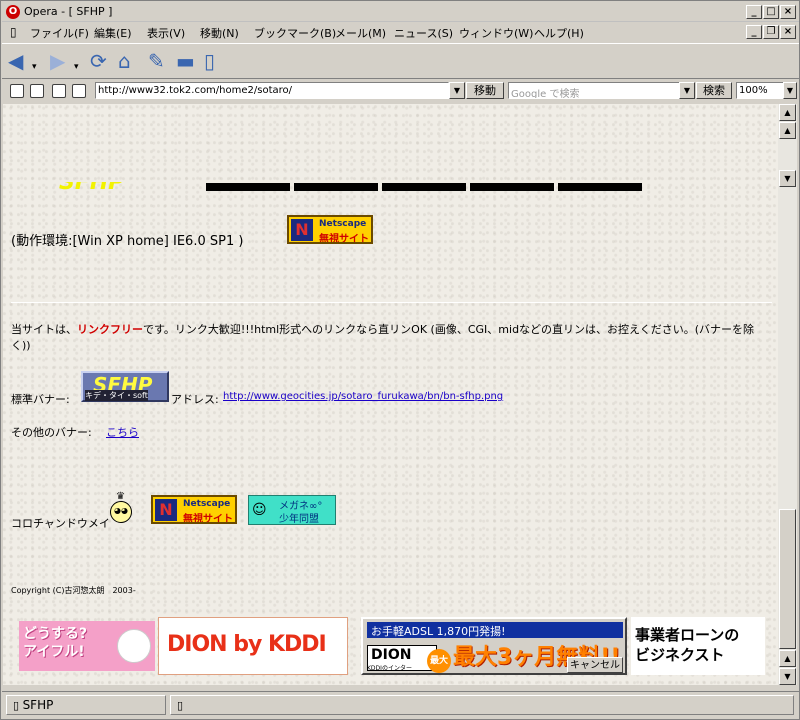 This screenshot has width=800, height=720. Describe the element at coordinates (482, 705) in the screenshot. I see `empty-tab: ▯` at that location.